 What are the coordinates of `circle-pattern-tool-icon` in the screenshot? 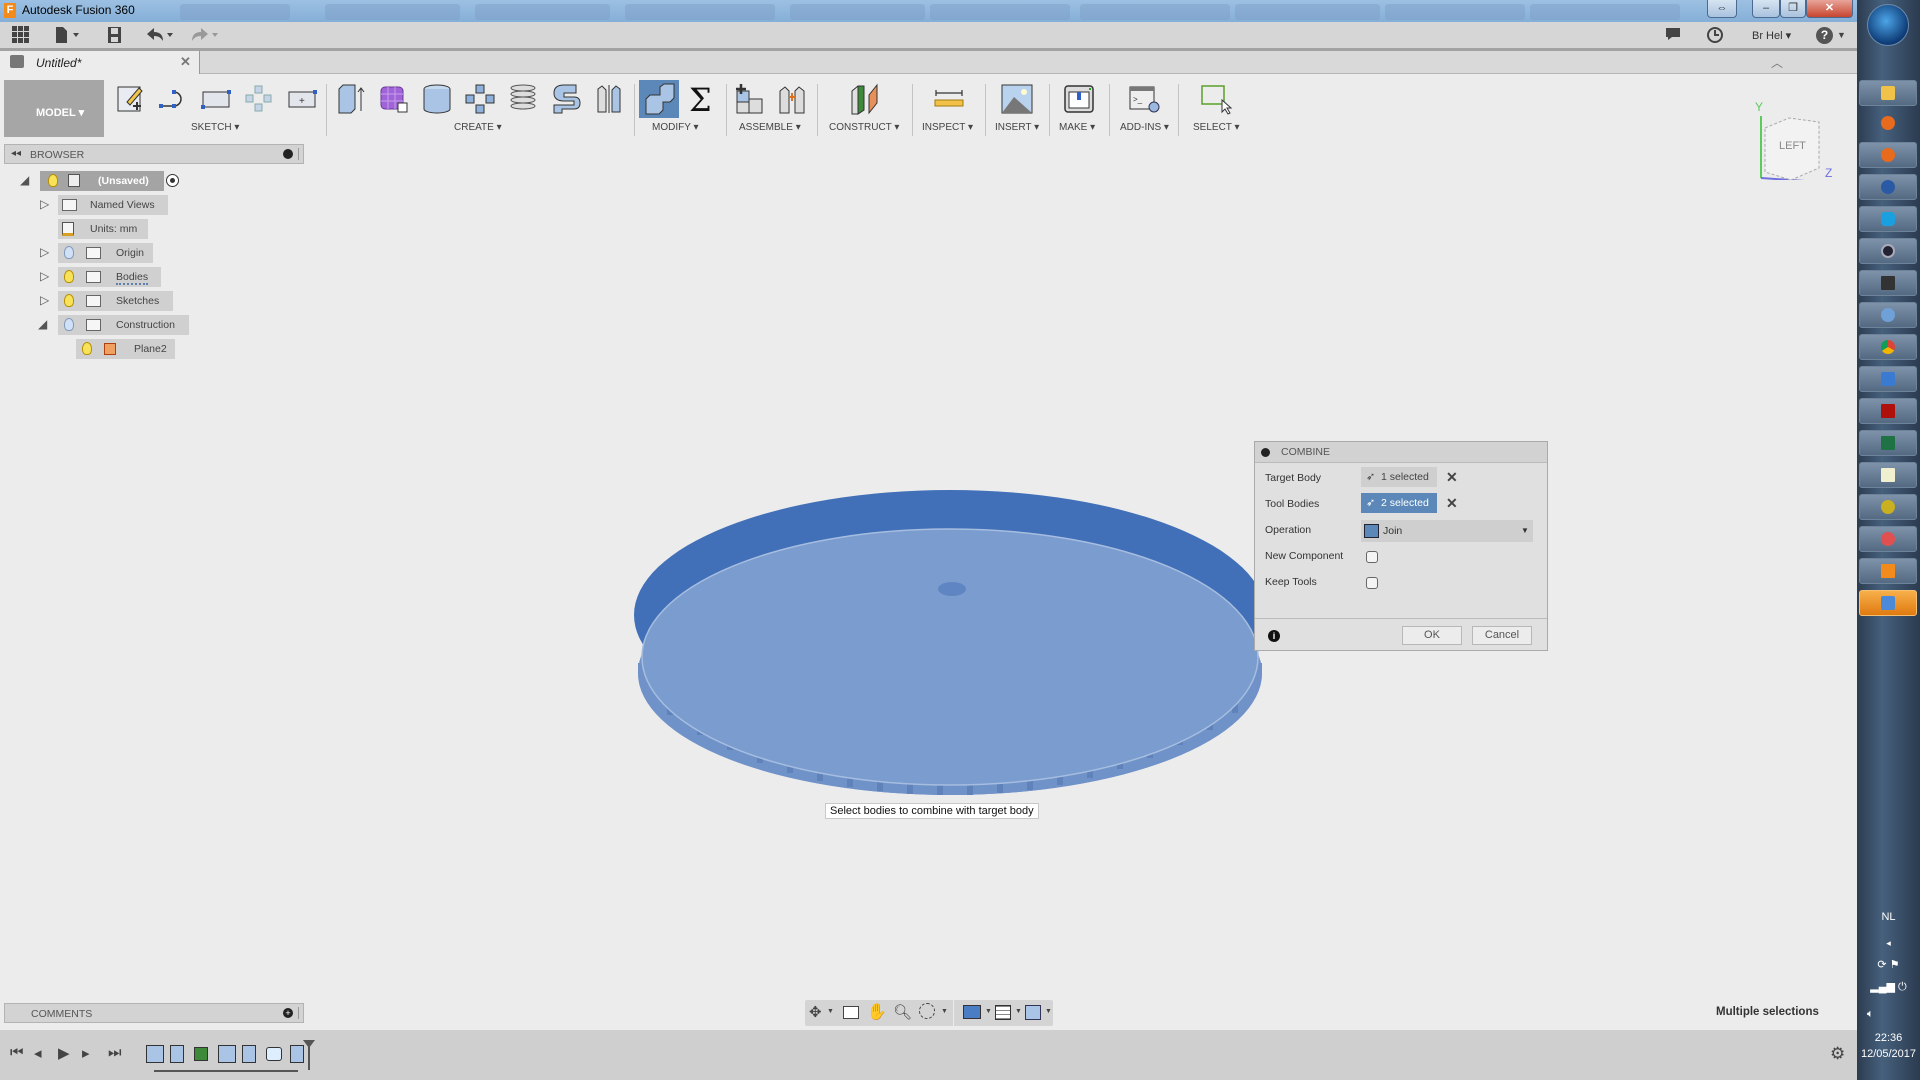 It's located at (259, 99).